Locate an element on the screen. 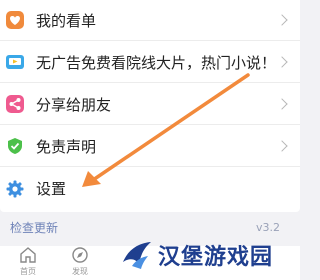 The height and width of the screenshot is (280, 320). gear-icon is located at coordinates (15, 189).